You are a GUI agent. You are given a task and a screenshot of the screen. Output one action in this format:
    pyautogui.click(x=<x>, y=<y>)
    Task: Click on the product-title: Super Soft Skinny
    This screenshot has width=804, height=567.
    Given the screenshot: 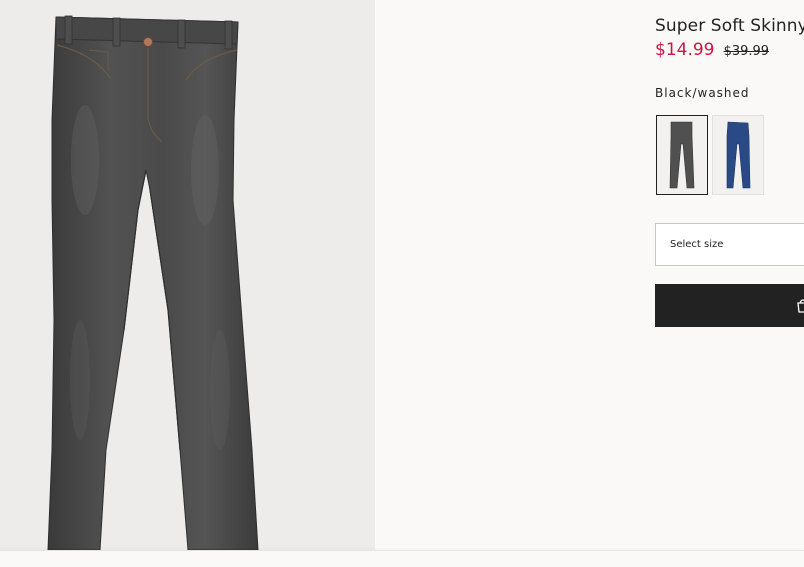 What is the action you would take?
    pyautogui.click(x=729, y=26)
    